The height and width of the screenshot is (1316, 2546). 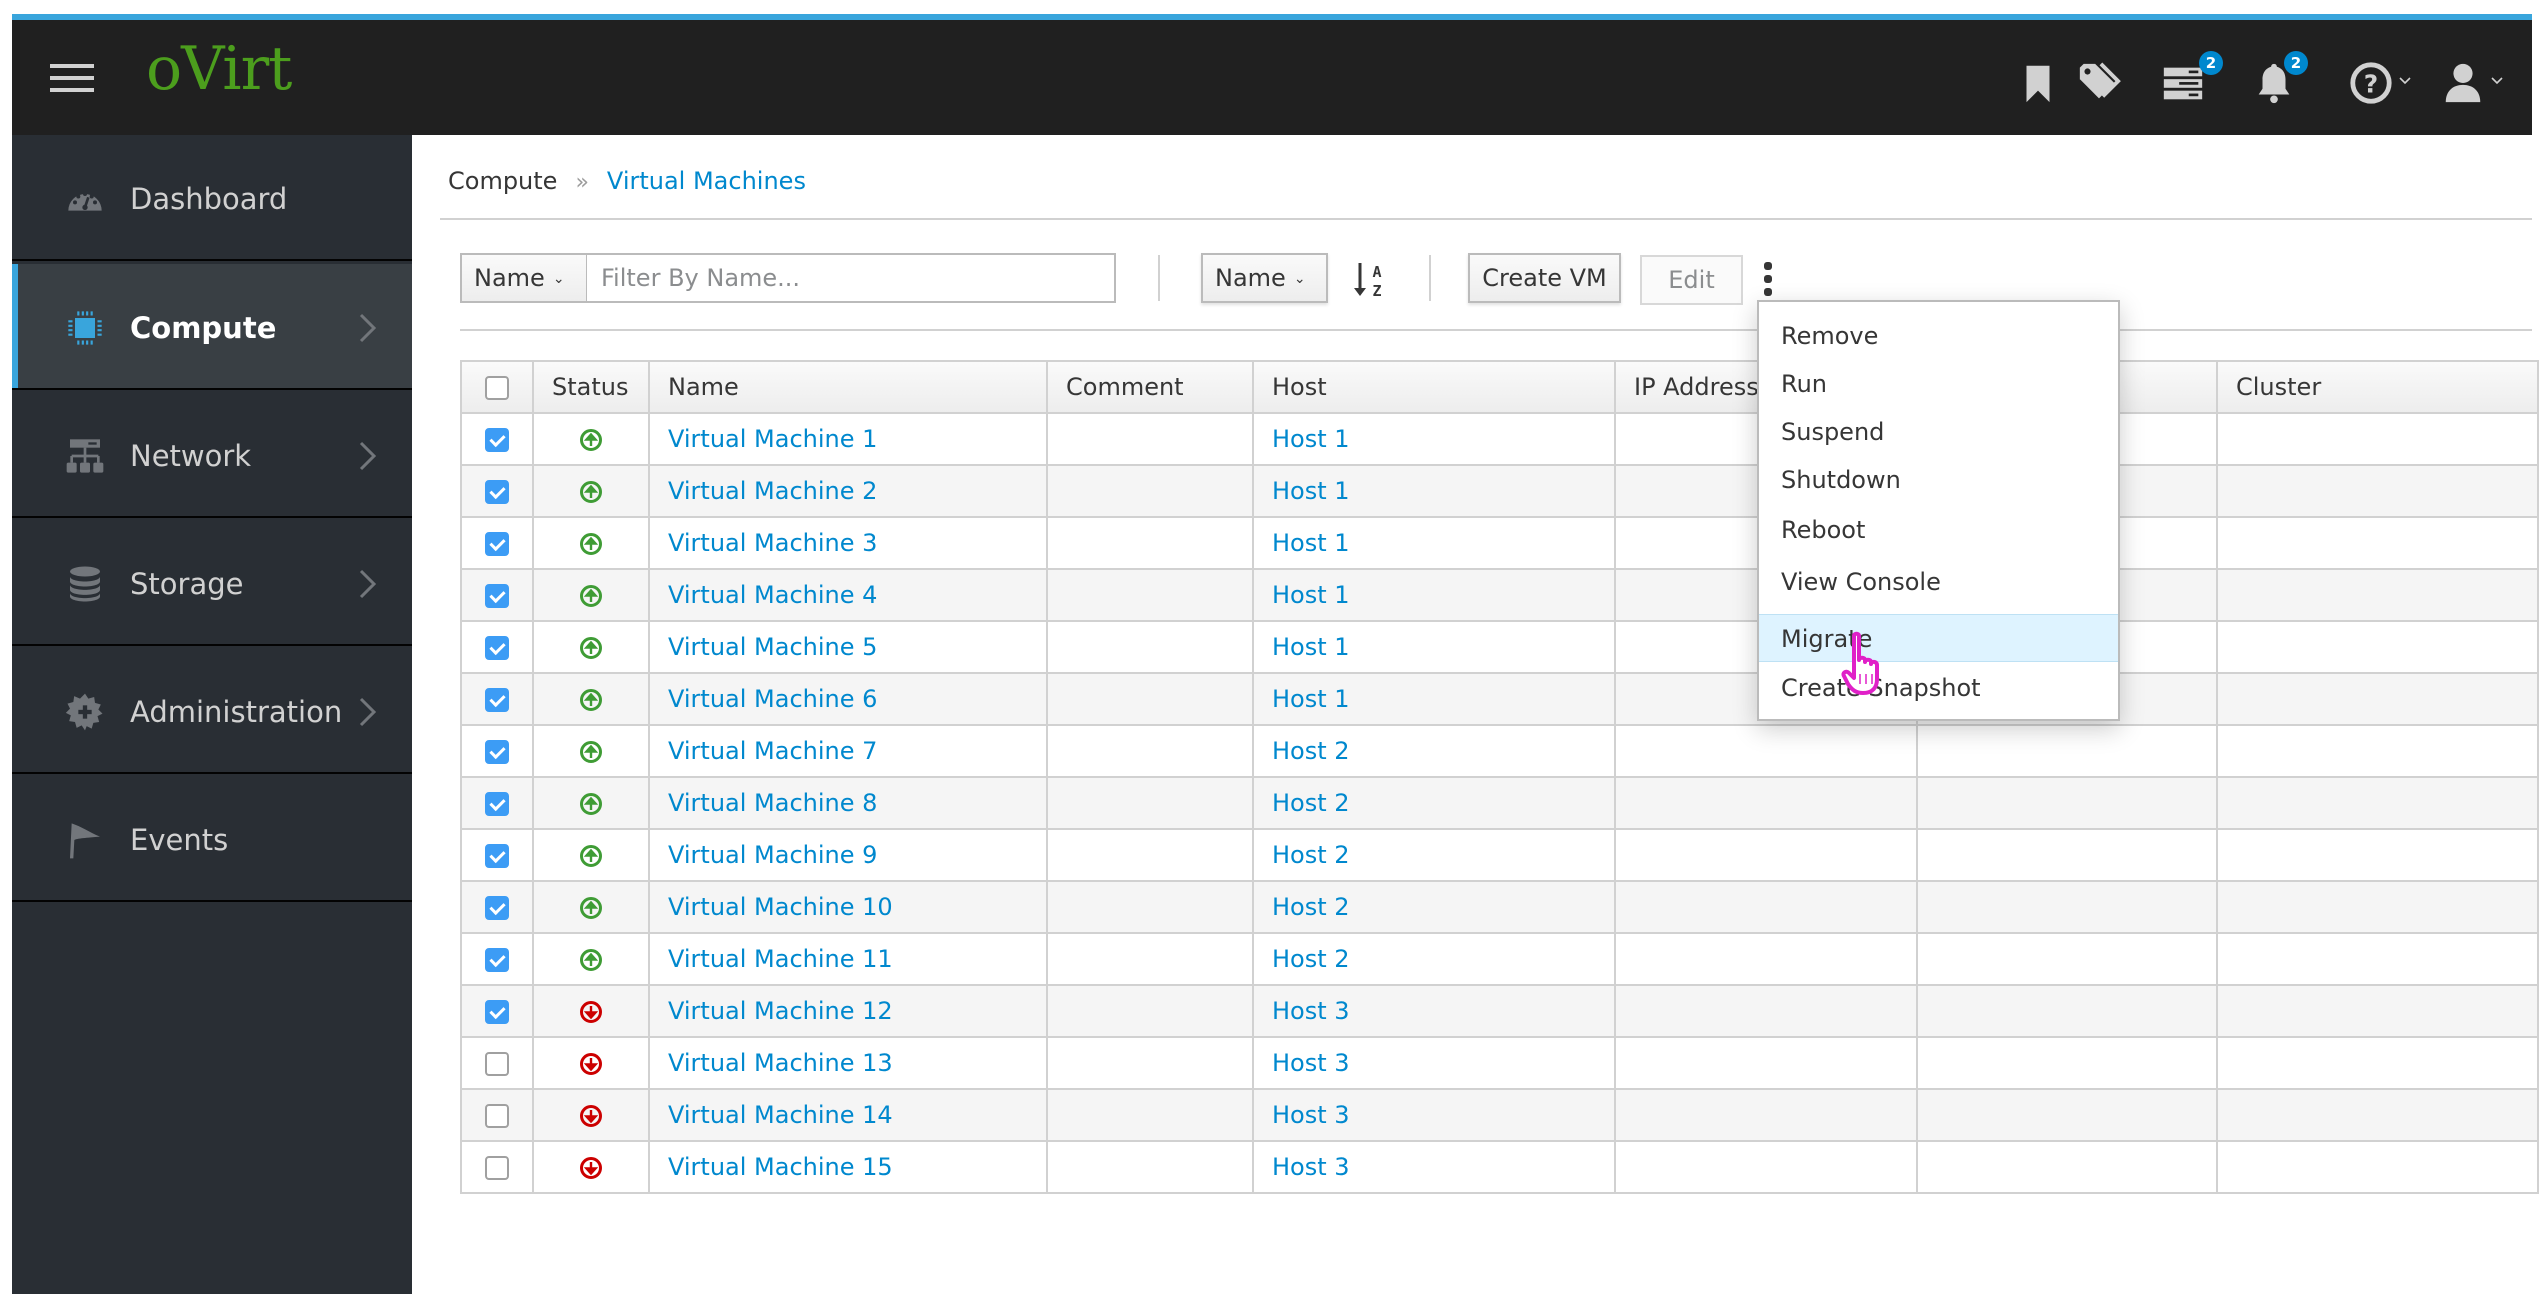 What do you see at coordinates (772, 699) in the screenshot?
I see `vm-name-link: Virtual Machine 6` at bounding box center [772, 699].